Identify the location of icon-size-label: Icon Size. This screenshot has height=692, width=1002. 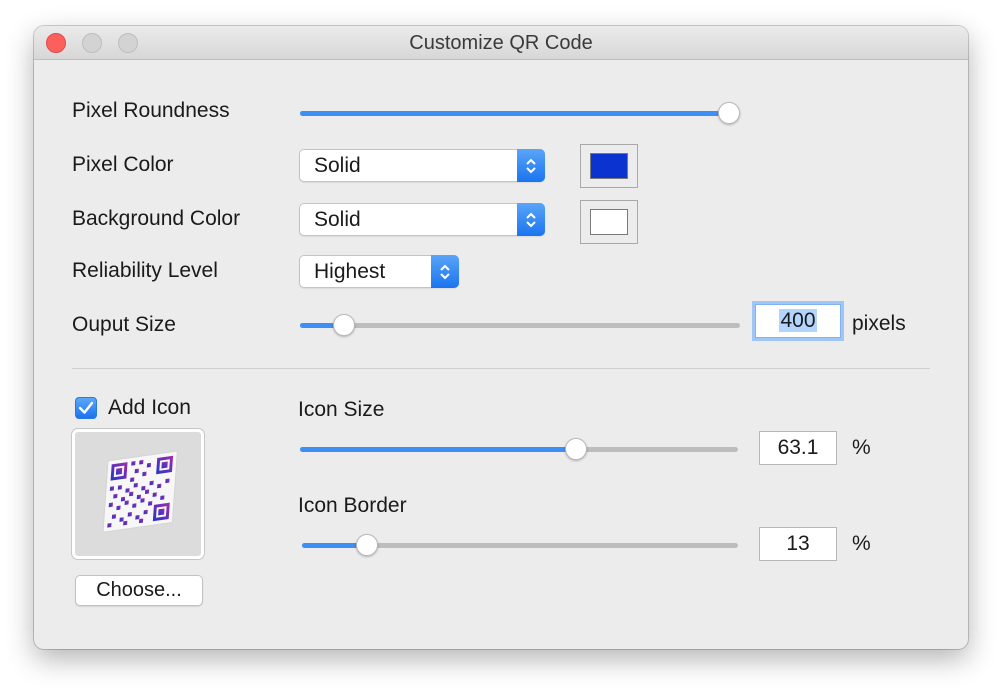
(341, 409).